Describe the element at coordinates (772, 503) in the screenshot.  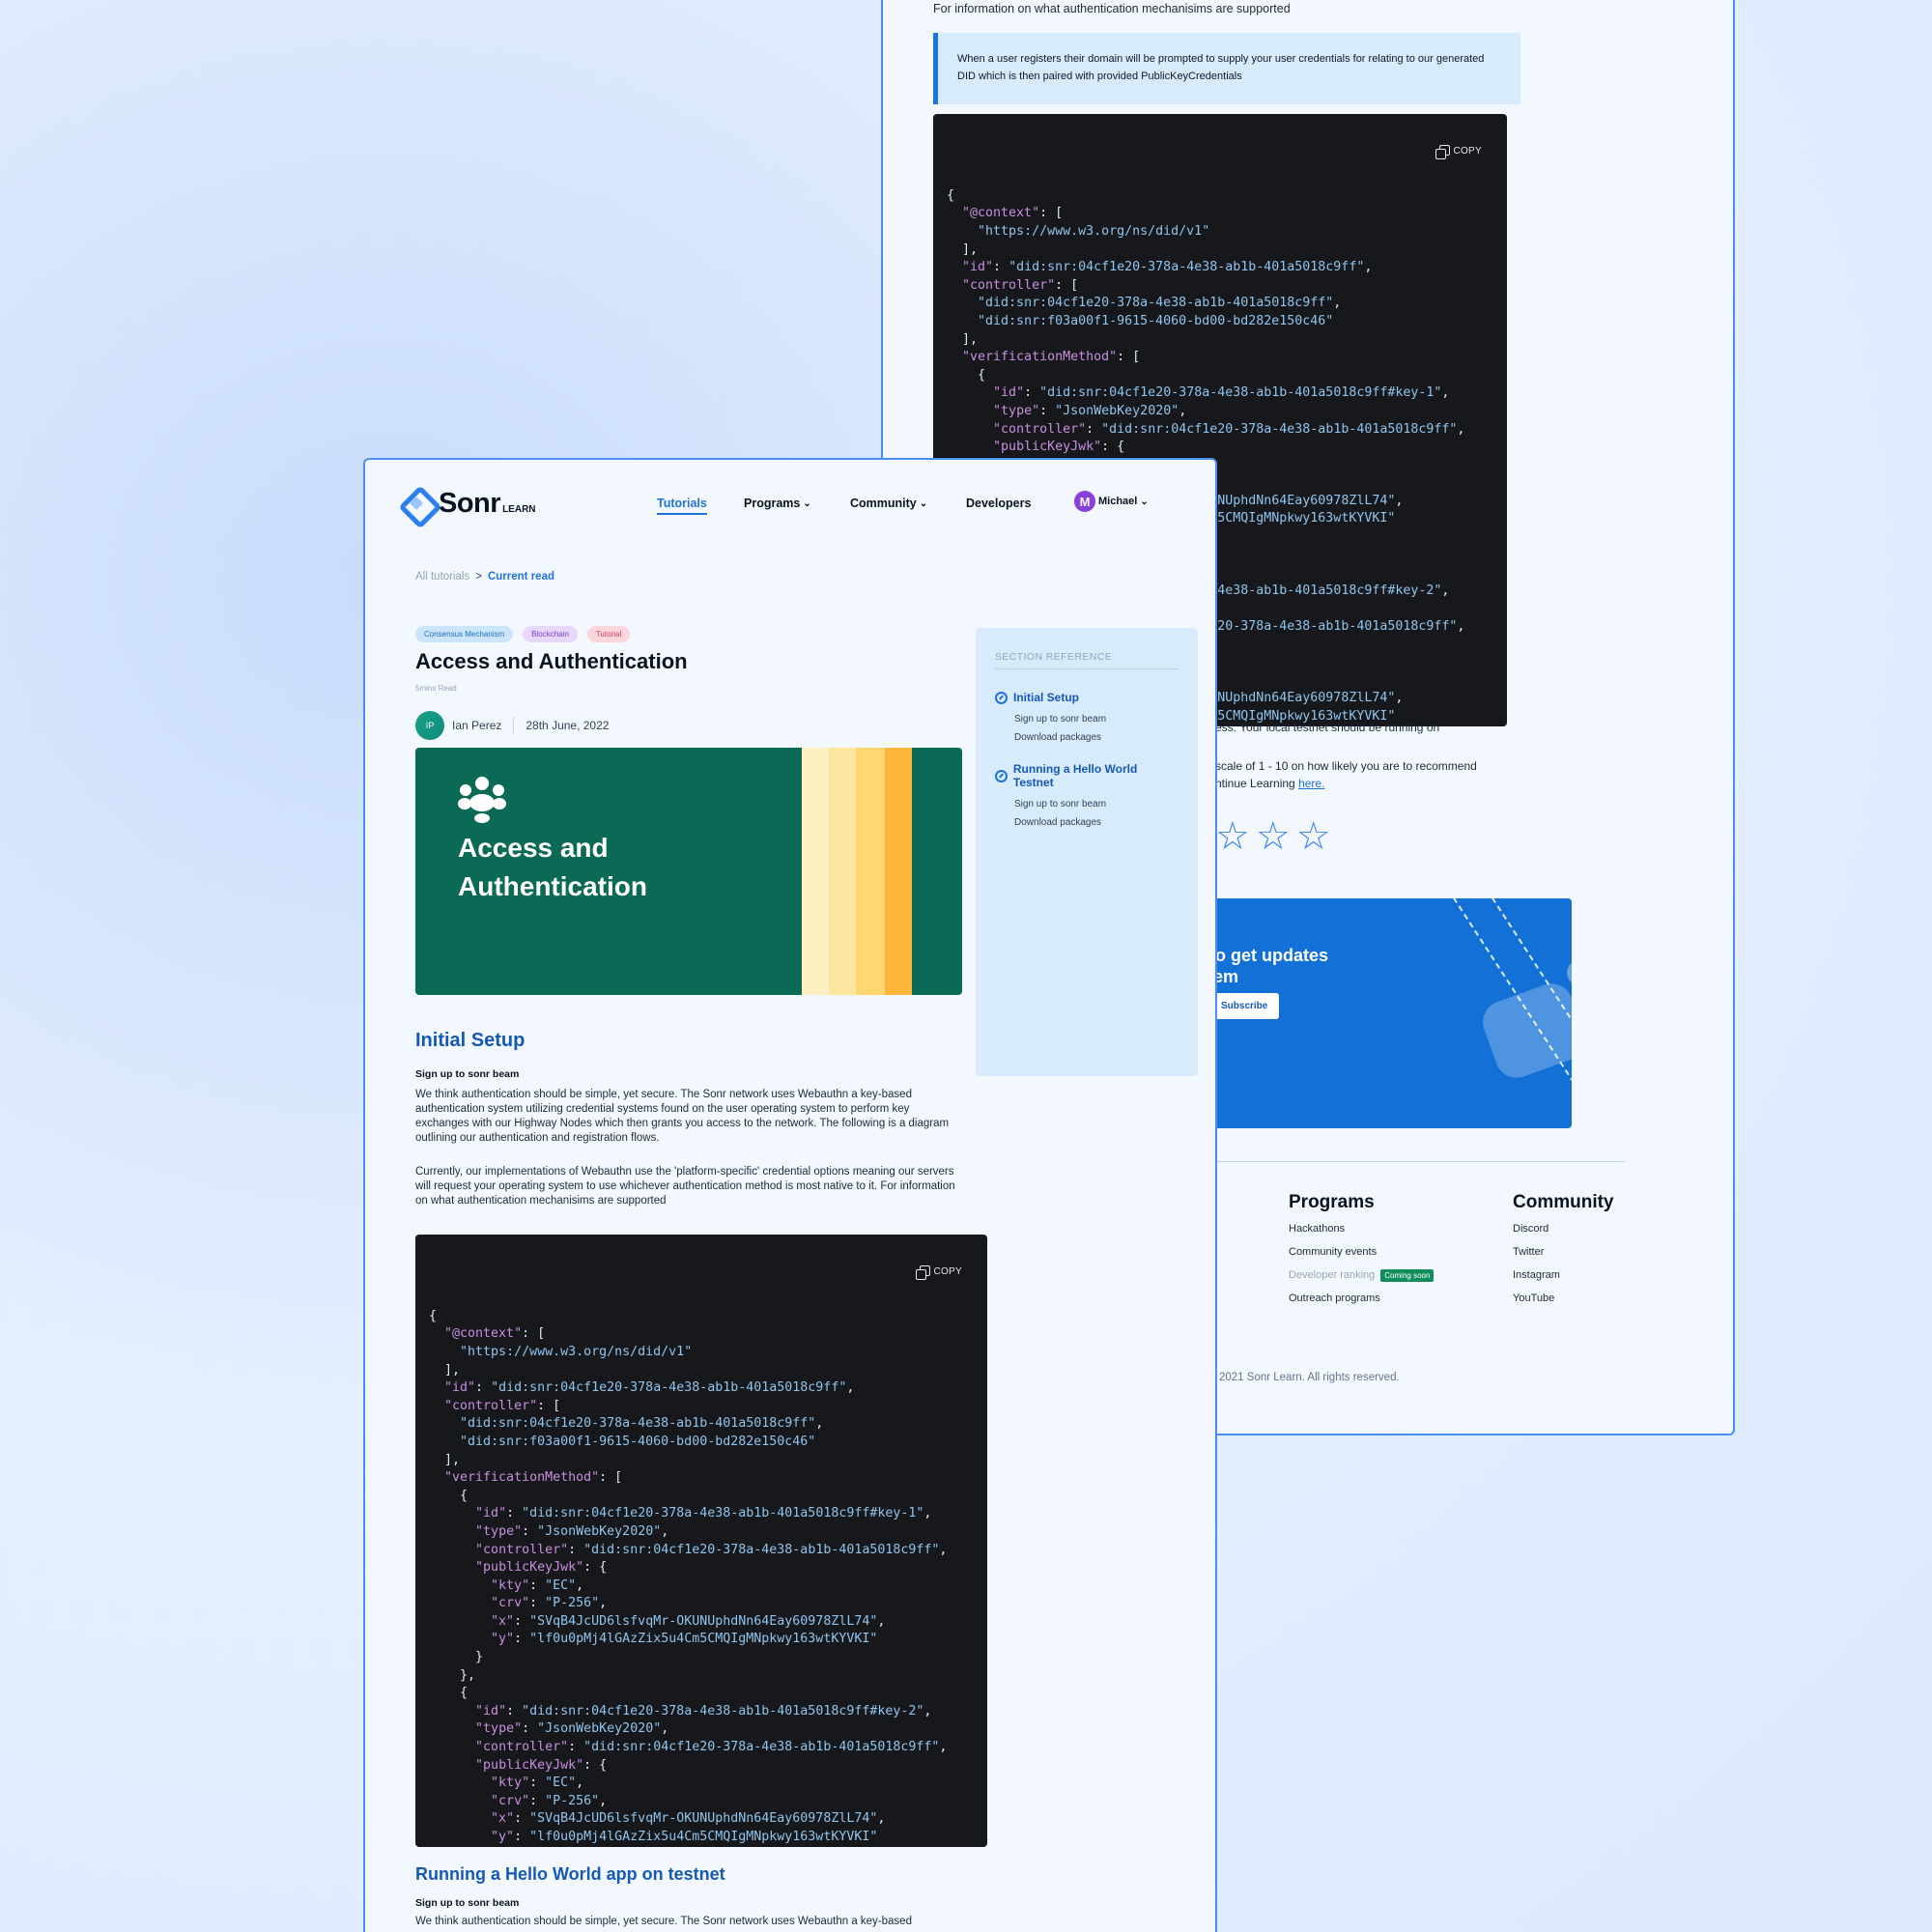
I see `nav-programs-label: Programs` at that location.